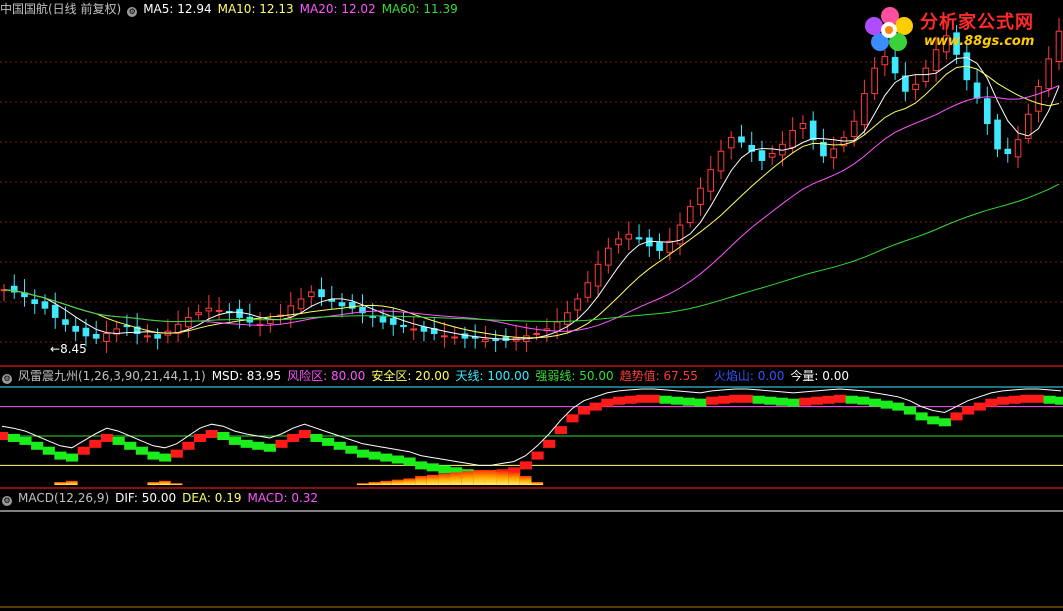 The image size is (1063, 611). Describe the element at coordinates (977, 22) in the screenshot. I see `logo-text: 分析家公式网` at that location.